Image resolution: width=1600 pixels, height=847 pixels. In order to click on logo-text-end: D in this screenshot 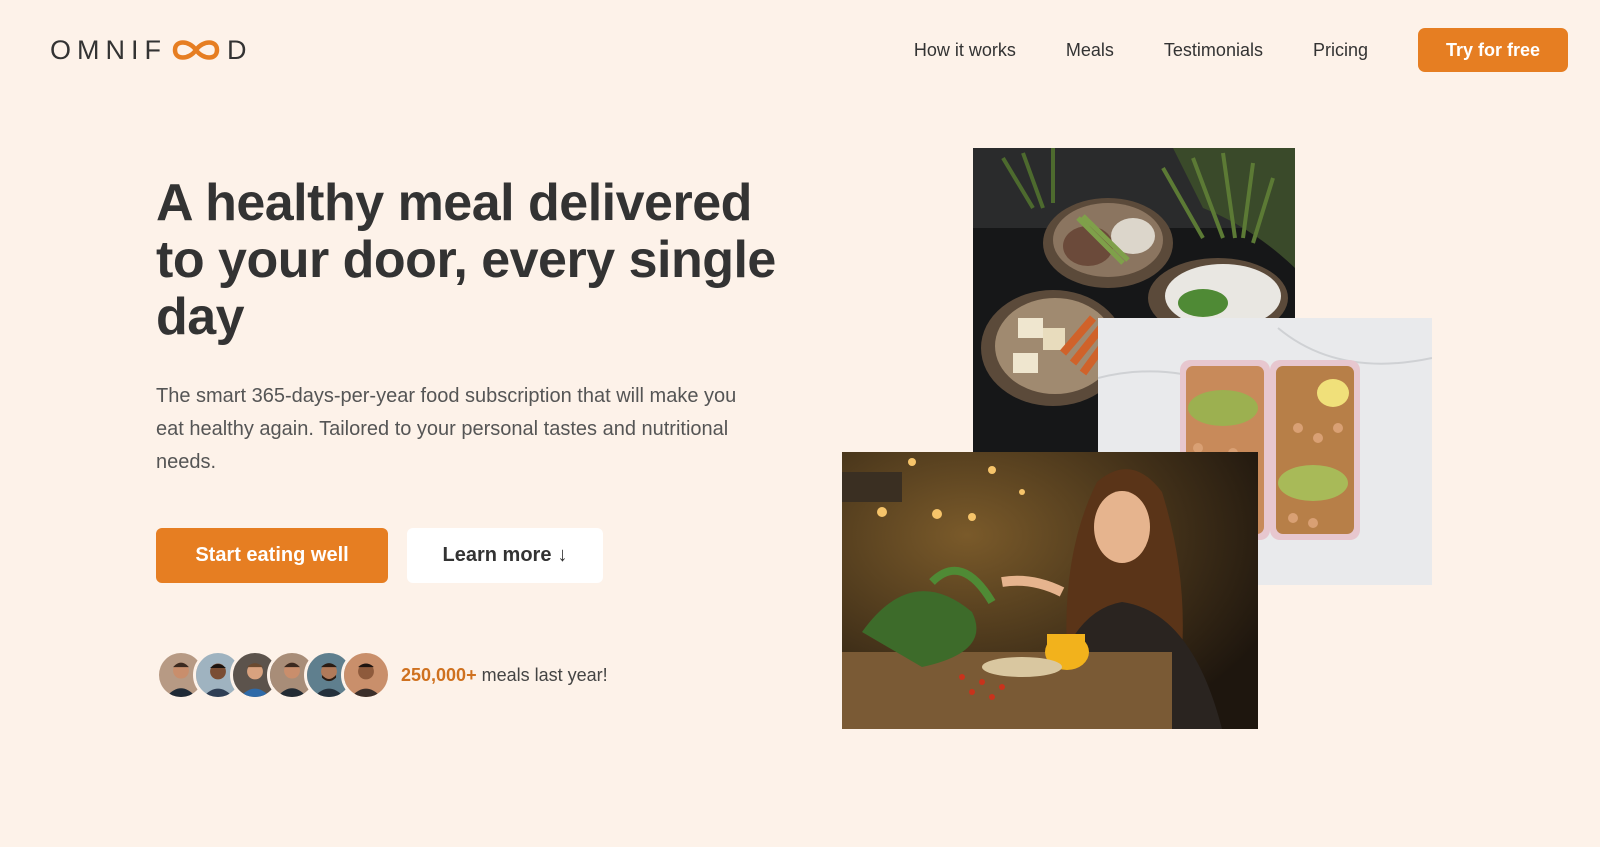, I will do `click(240, 49)`.